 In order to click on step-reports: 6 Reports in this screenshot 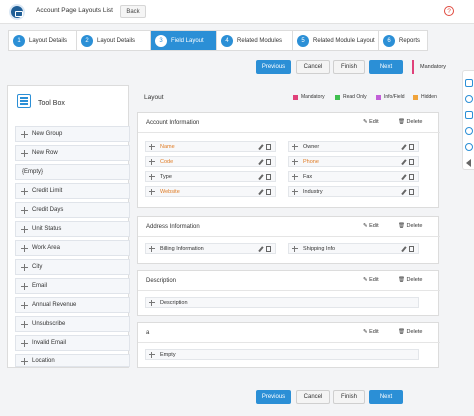, I will do `click(403, 40)`.